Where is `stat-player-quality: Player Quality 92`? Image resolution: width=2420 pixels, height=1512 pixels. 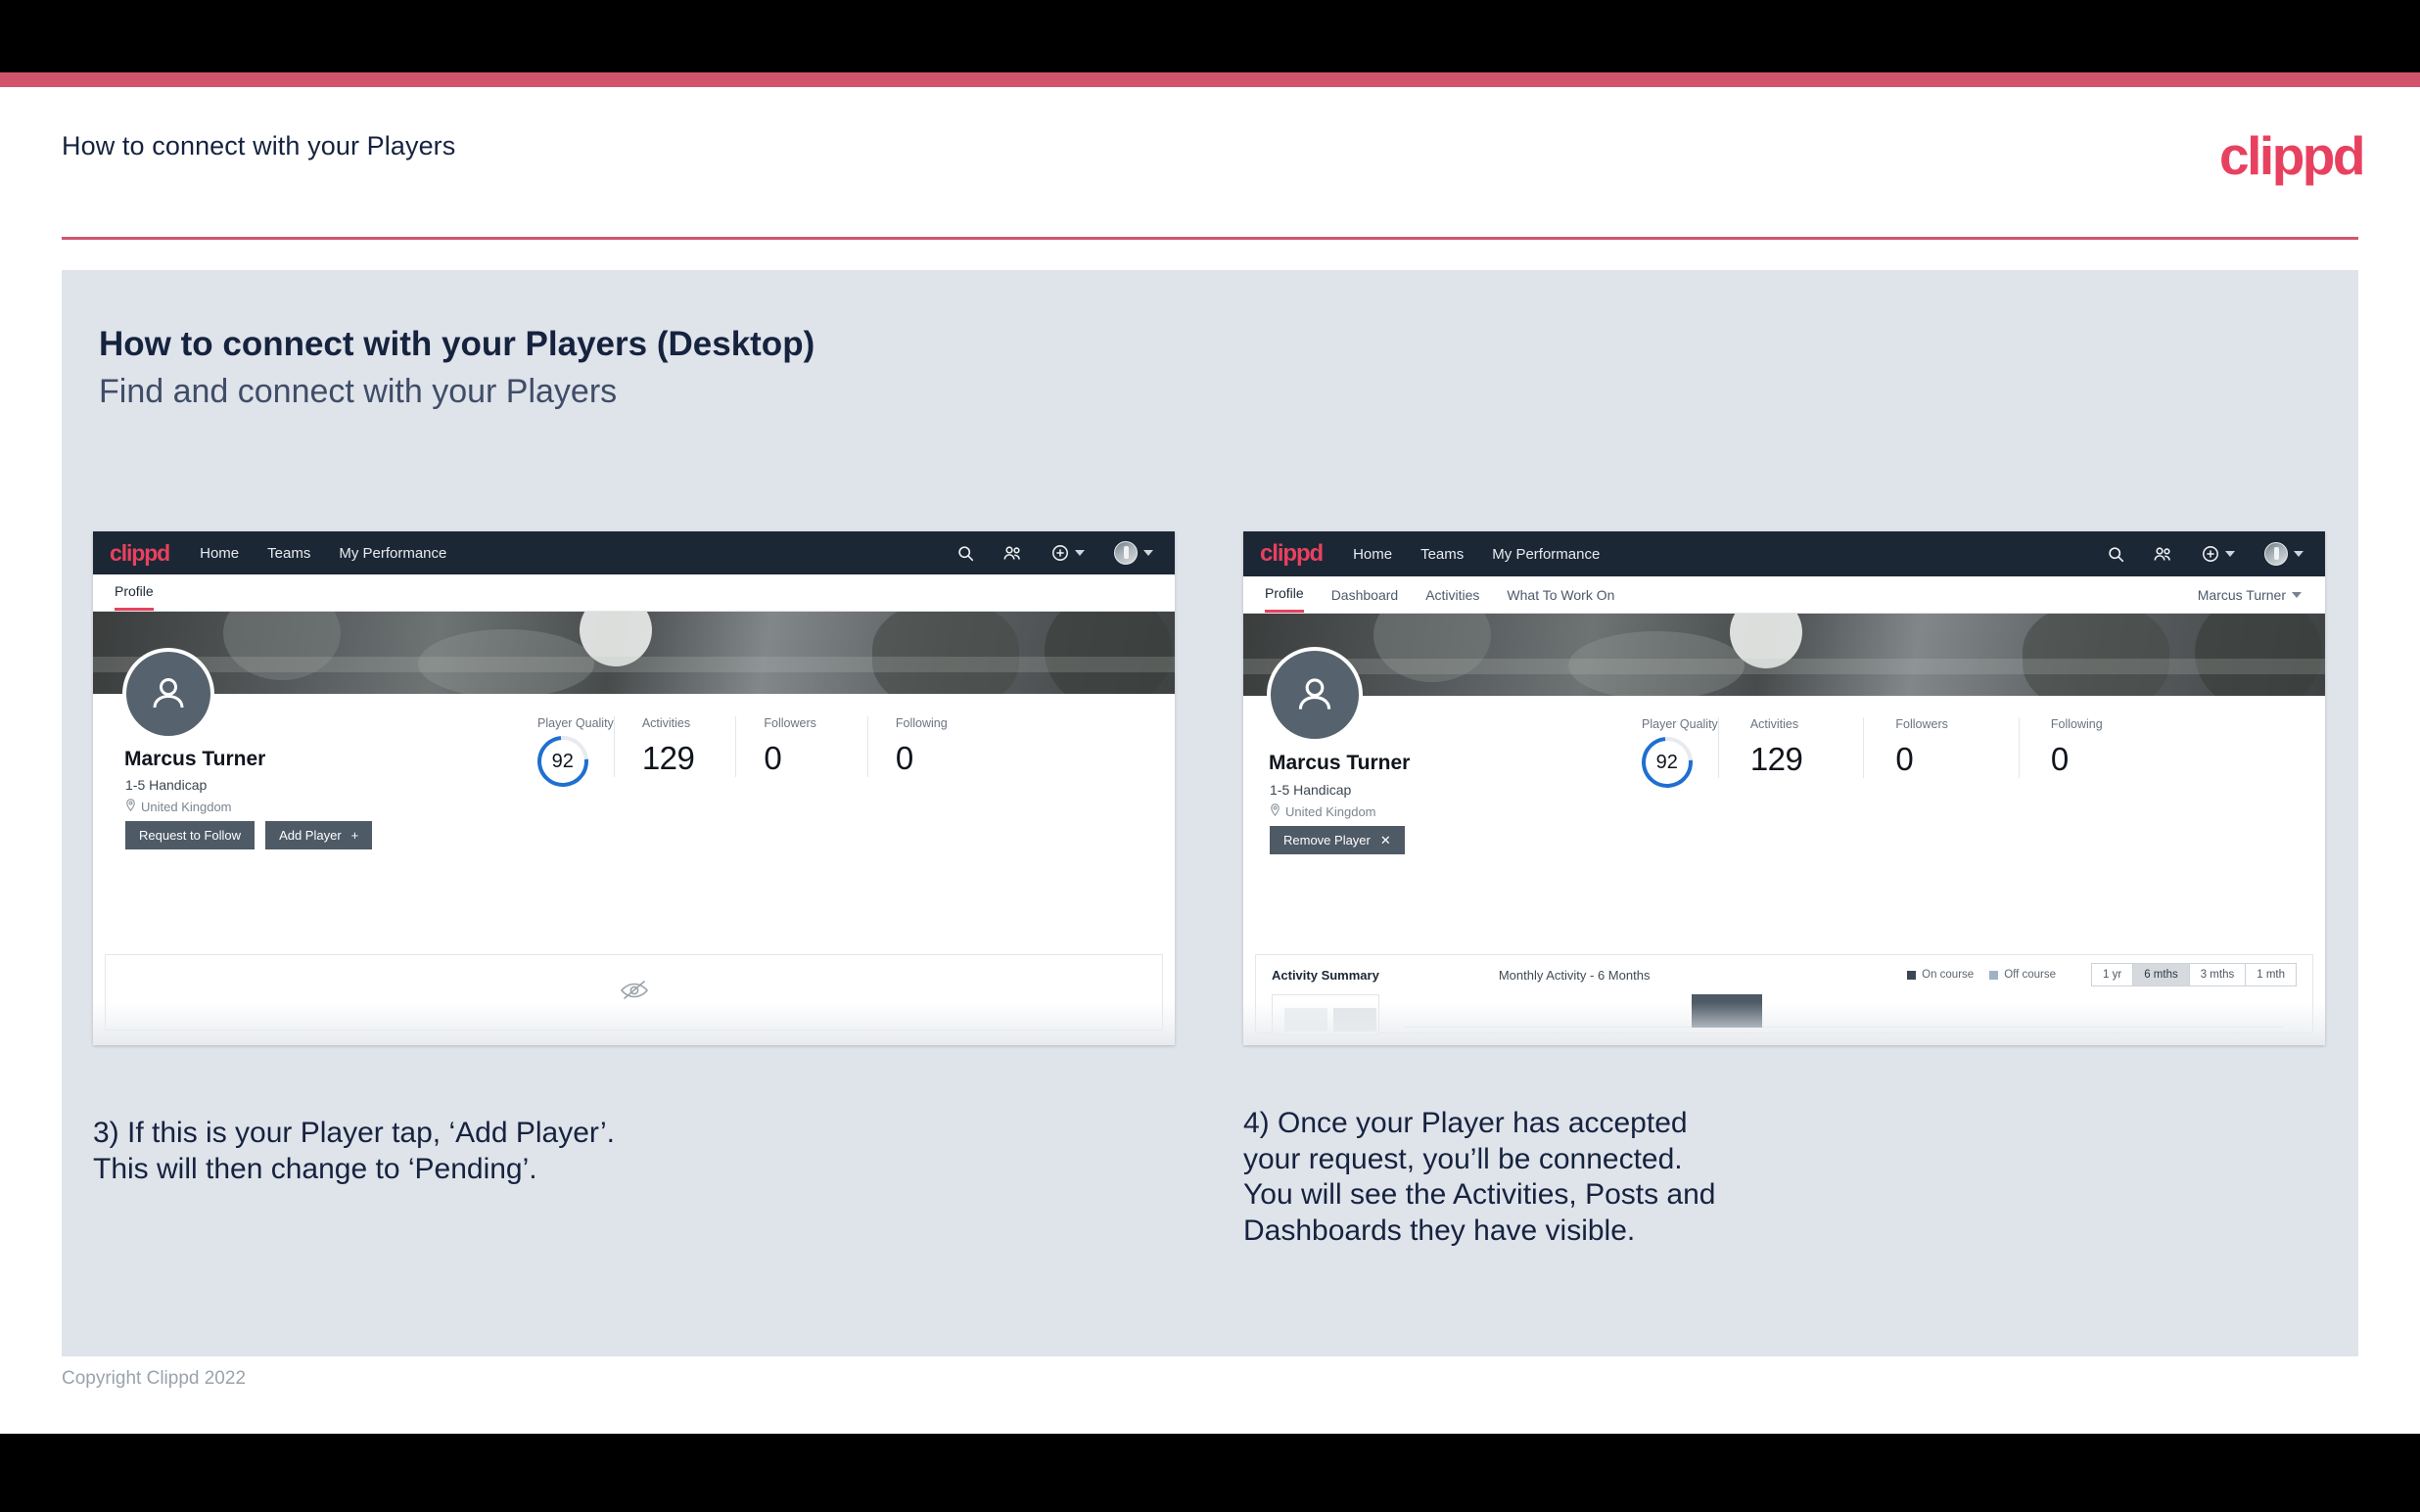
stat-player-quality: Player Quality 92 is located at coordinates (565, 757).